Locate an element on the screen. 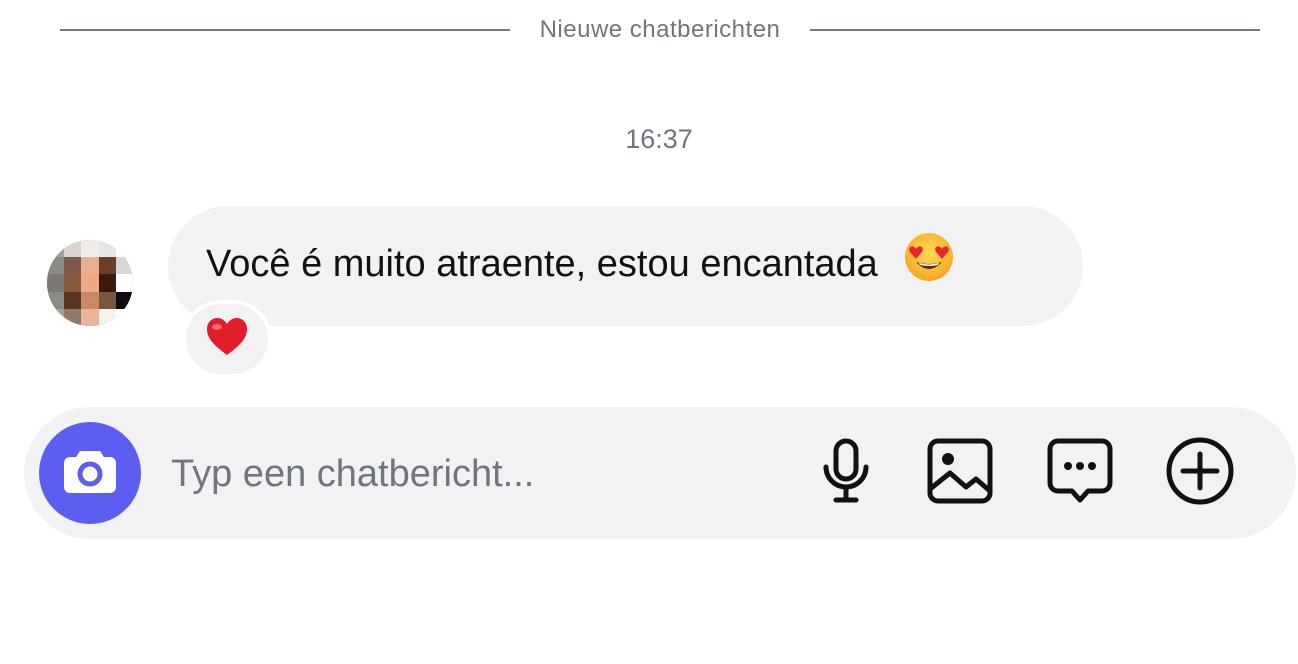 The width and height of the screenshot is (1298, 664). avatar is located at coordinates (90, 283).